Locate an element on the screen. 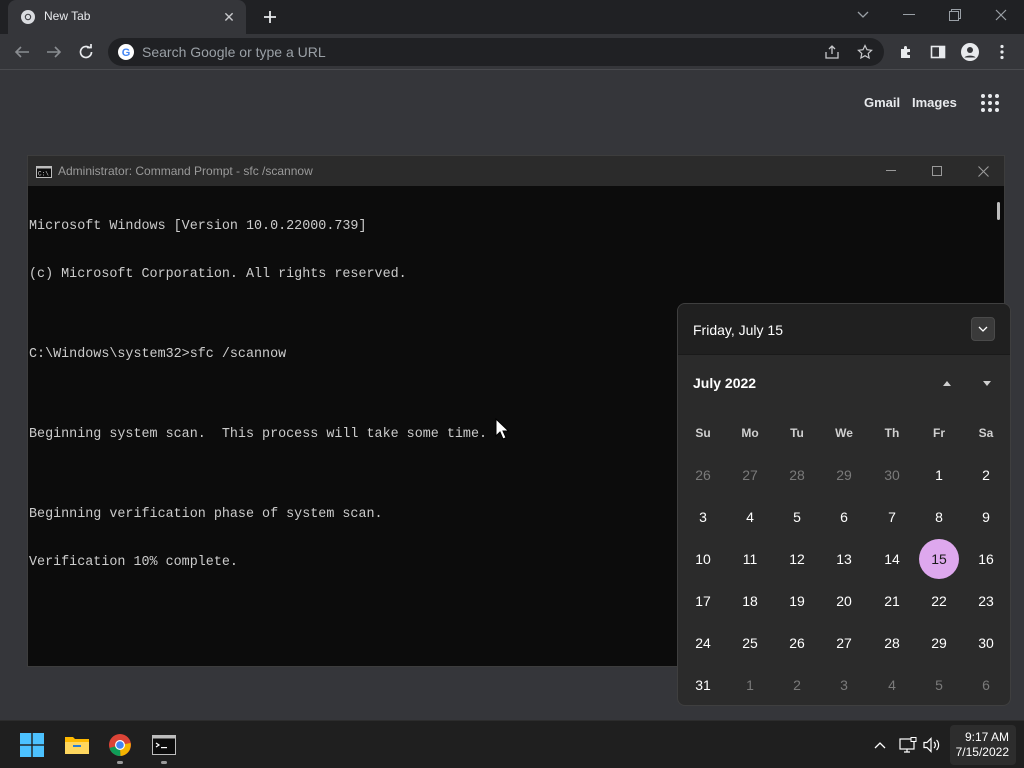 The image size is (1024, 768). tab-strip: New Tab ✕ is located at coordinates (512, 17).